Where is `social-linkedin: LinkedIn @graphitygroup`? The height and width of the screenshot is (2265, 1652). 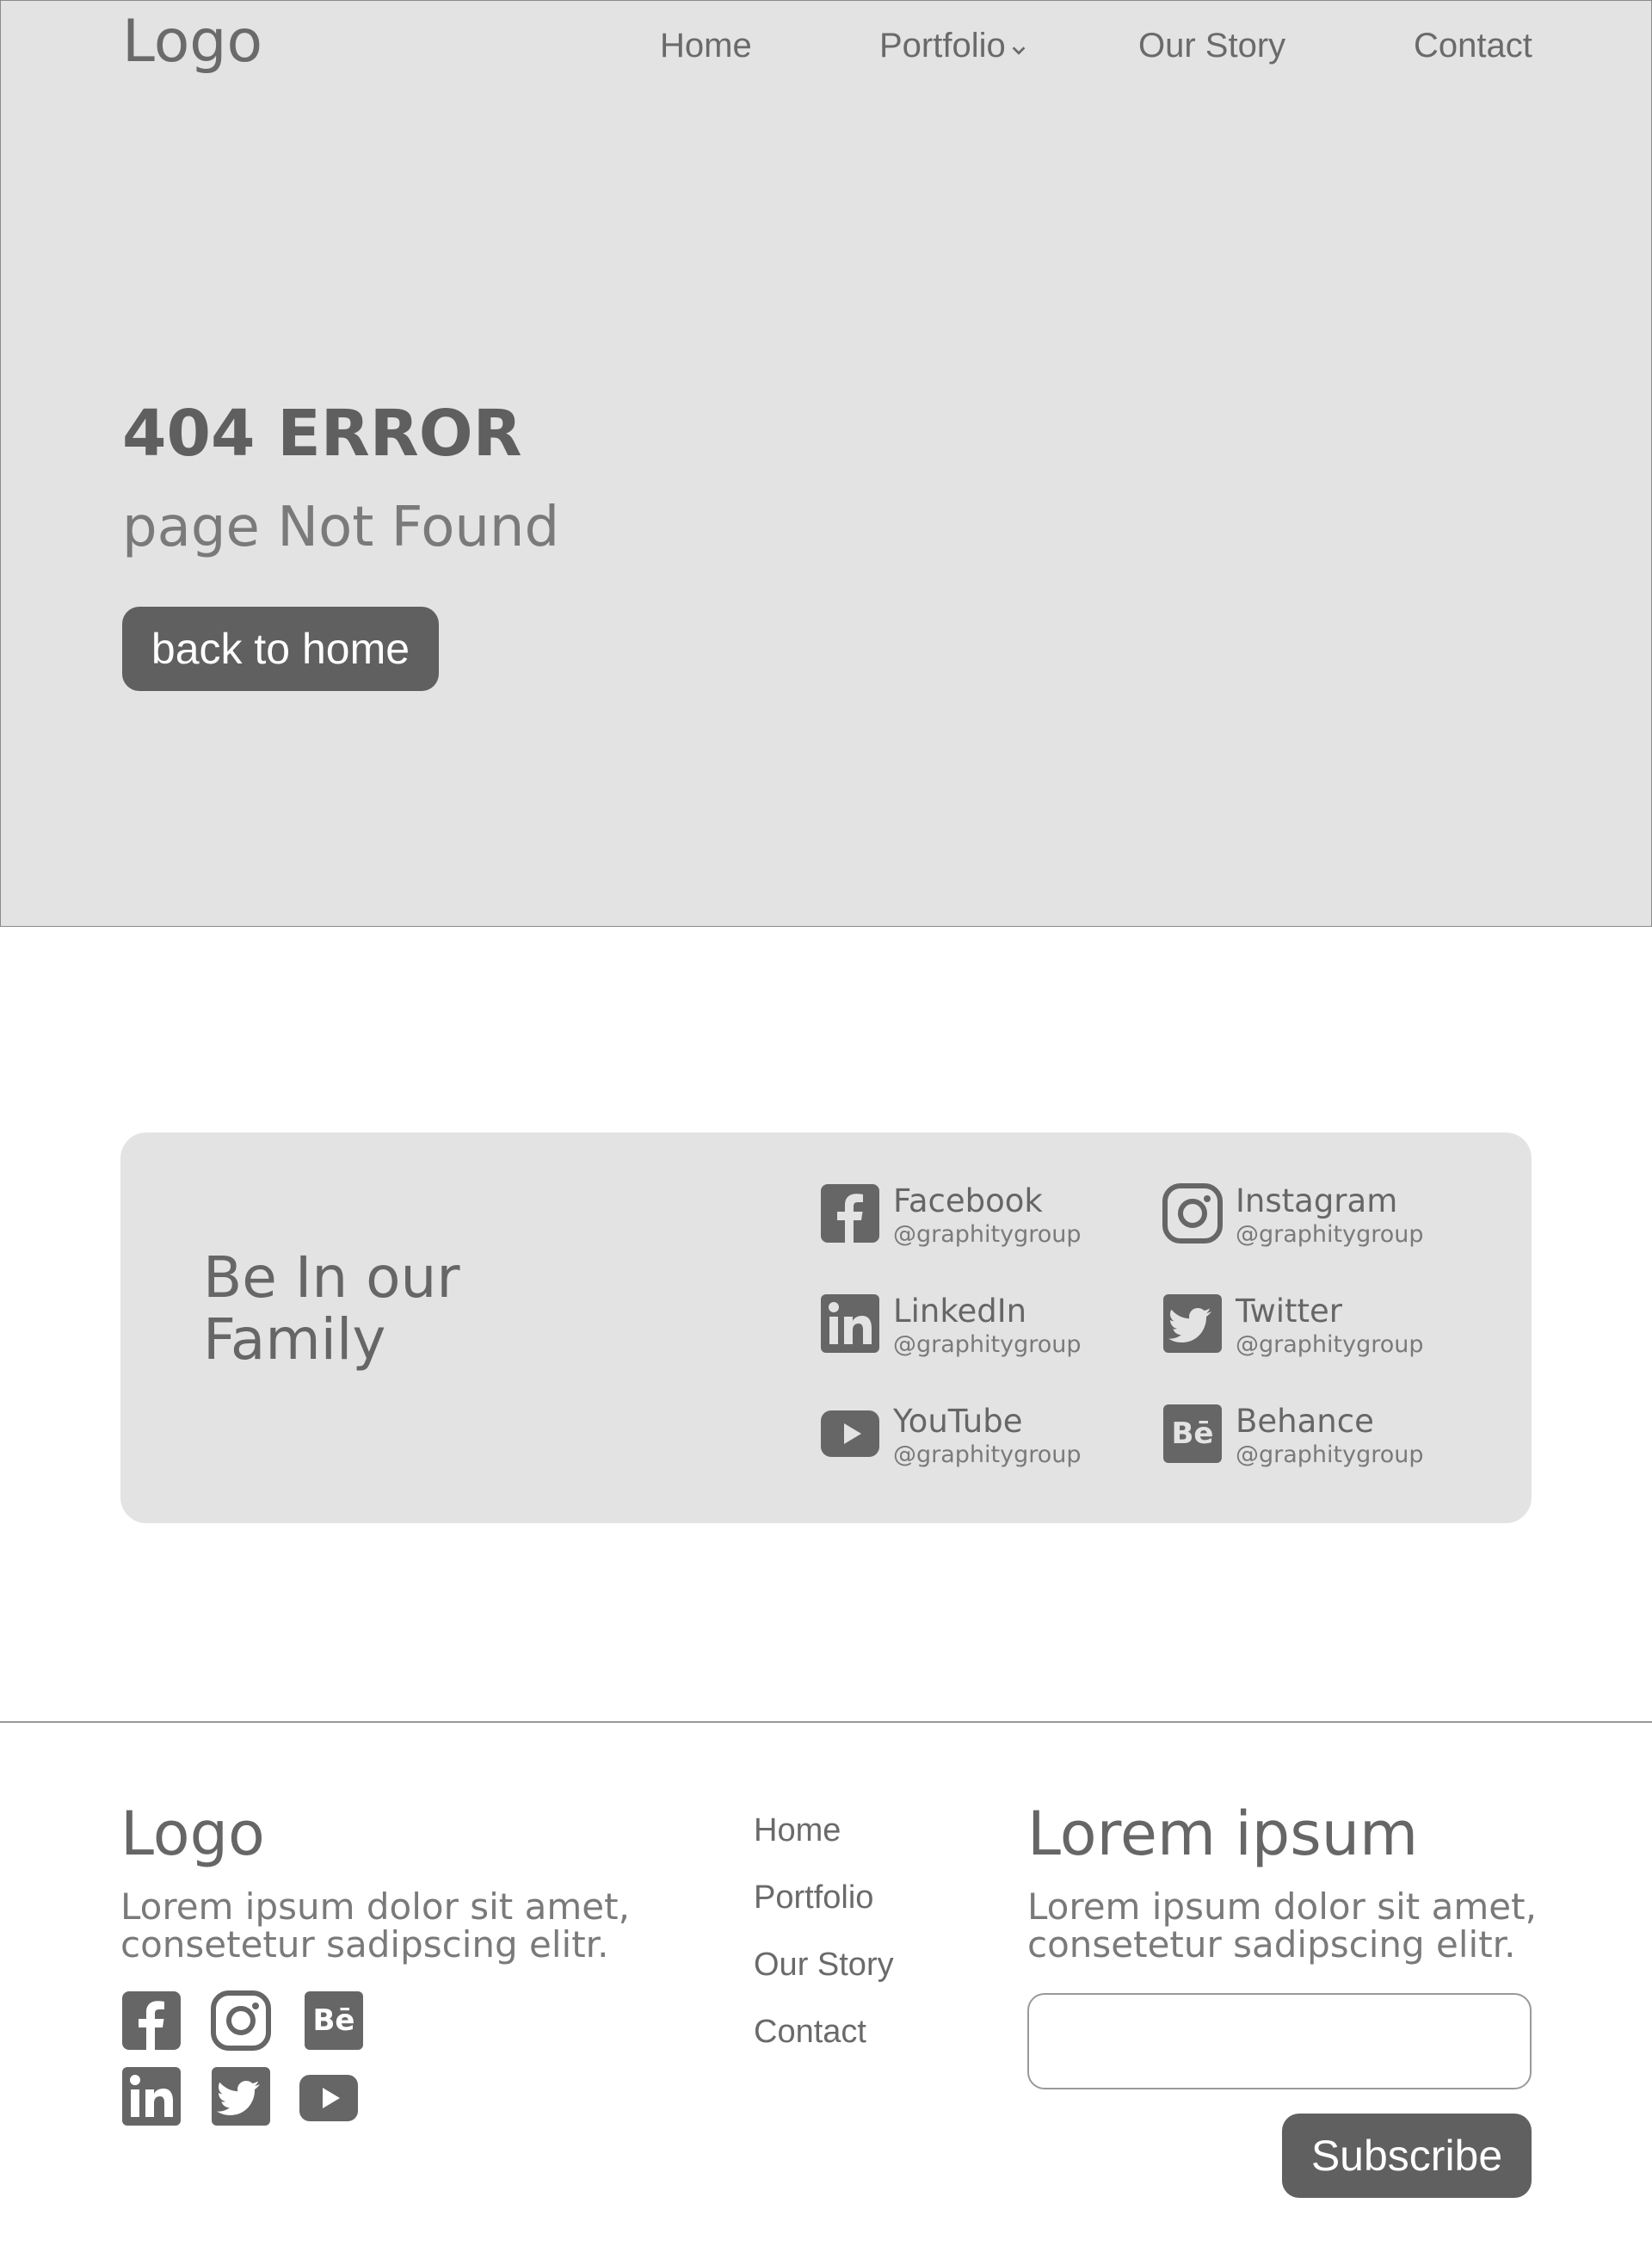
social-linkedin: LinkedIn @graphitygroup is located at coordinates (950, 1326).